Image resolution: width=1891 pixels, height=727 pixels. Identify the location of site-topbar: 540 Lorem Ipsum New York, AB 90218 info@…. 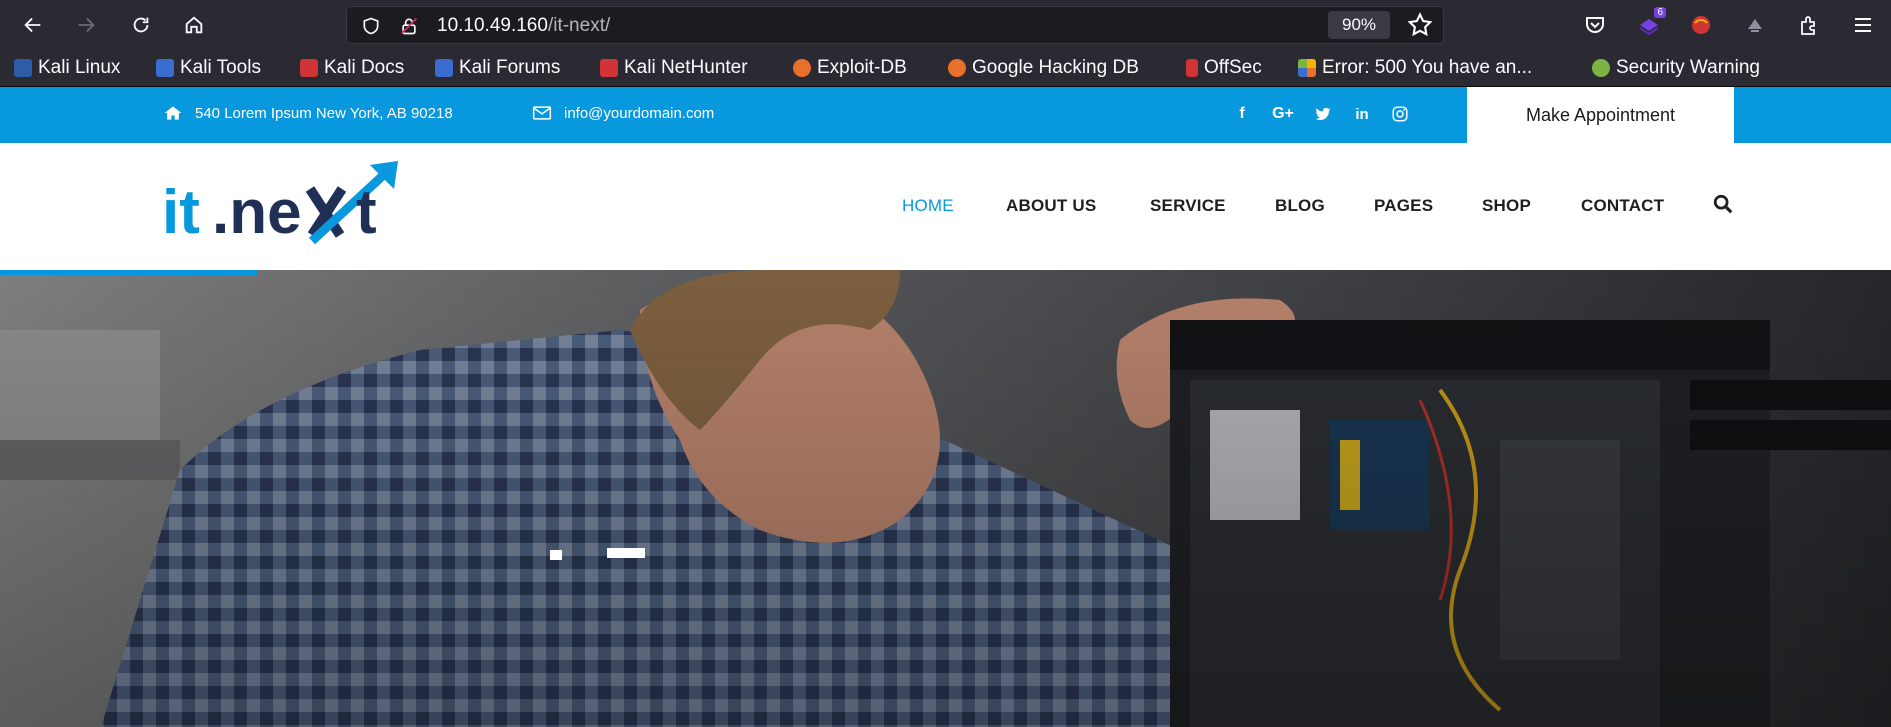
(945, 115).